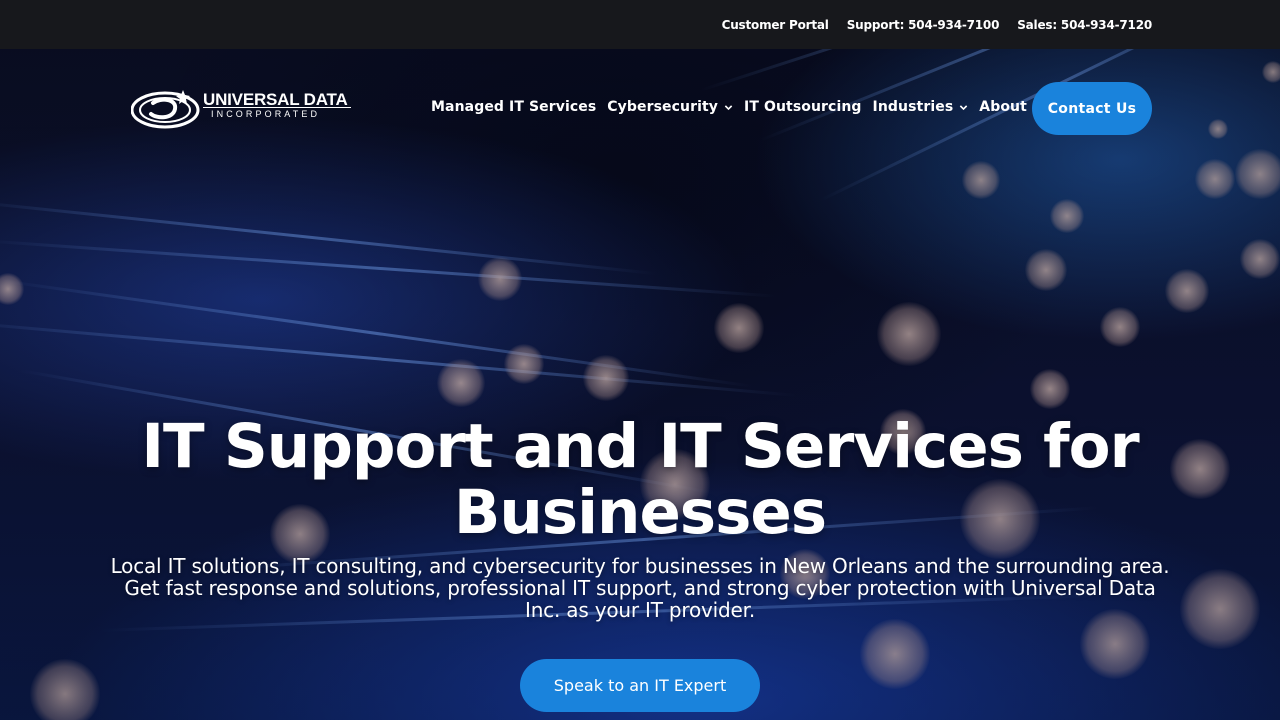 The height and width of the screenshot is (720, 1280). Describe the element at coordinates (1092, 108) in the screenshot. I see `contact-us-button: Contact Us` at that location.